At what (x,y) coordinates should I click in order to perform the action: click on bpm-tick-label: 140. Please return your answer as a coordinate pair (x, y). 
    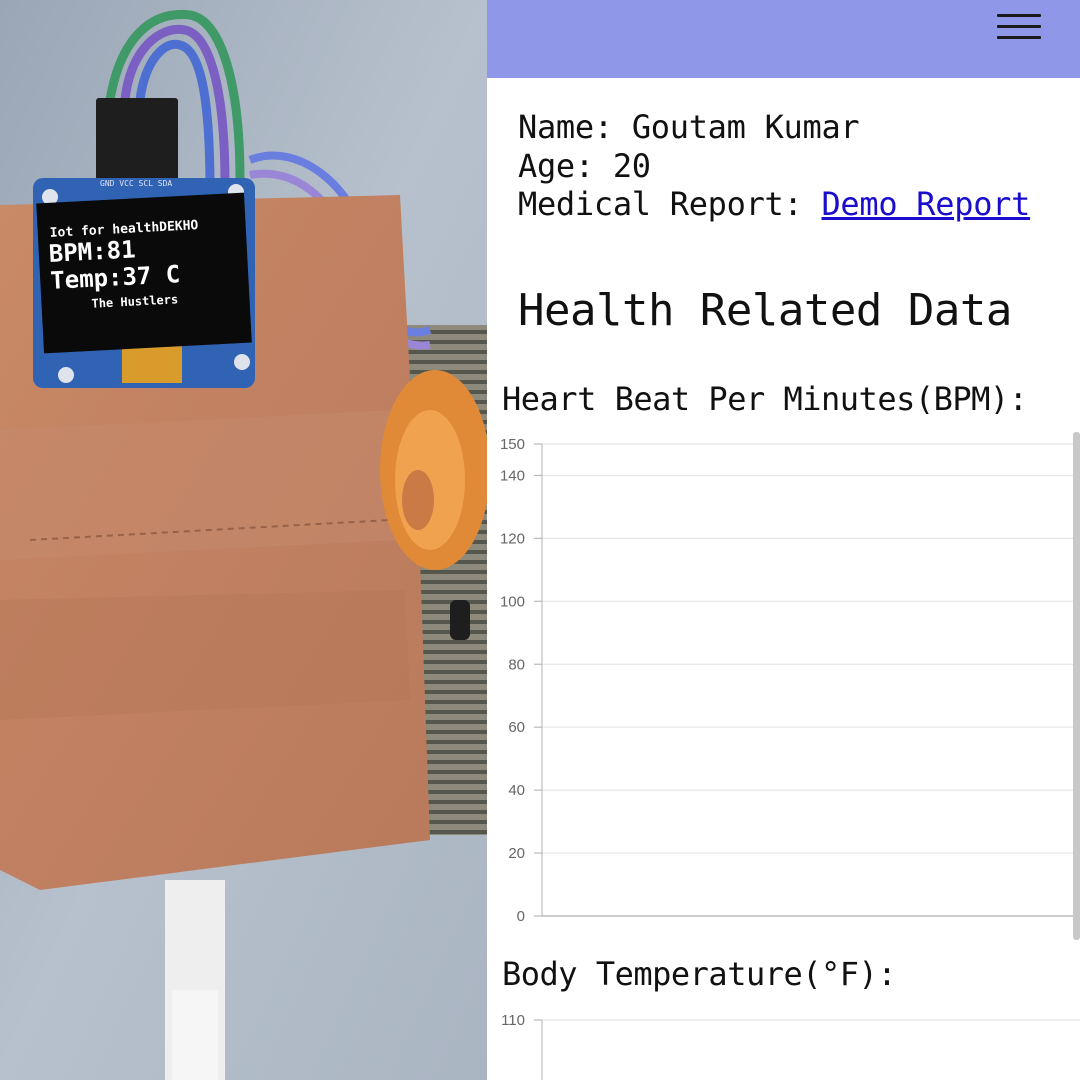
    Looking at the image, I should click on (512, 475).